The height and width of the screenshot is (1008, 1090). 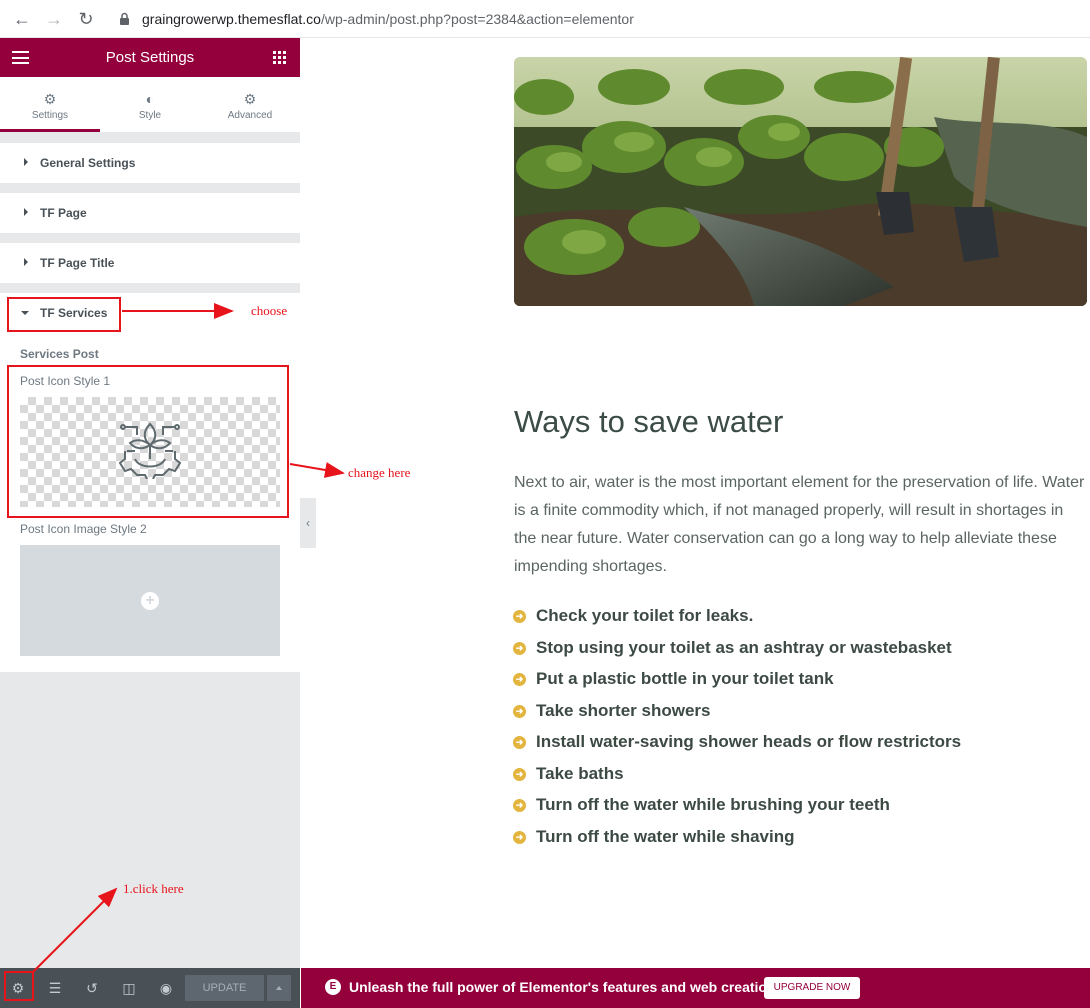 I want to click on tip-text: Put a plastic bottle in your toilet tank, so click(x=685, y=678).